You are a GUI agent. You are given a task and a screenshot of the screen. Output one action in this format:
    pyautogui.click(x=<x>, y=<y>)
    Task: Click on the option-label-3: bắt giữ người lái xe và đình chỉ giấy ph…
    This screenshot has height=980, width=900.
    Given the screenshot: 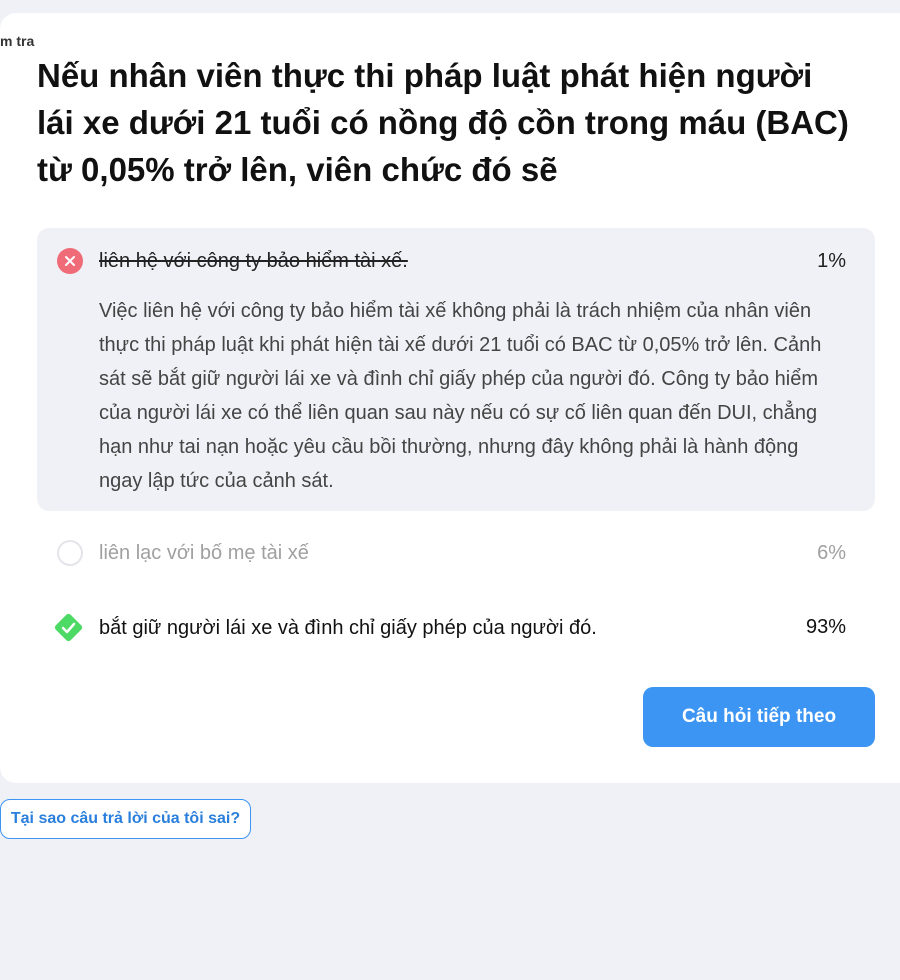 What is the action you would take?
    pyautogui.click(x=348, y=628)
    